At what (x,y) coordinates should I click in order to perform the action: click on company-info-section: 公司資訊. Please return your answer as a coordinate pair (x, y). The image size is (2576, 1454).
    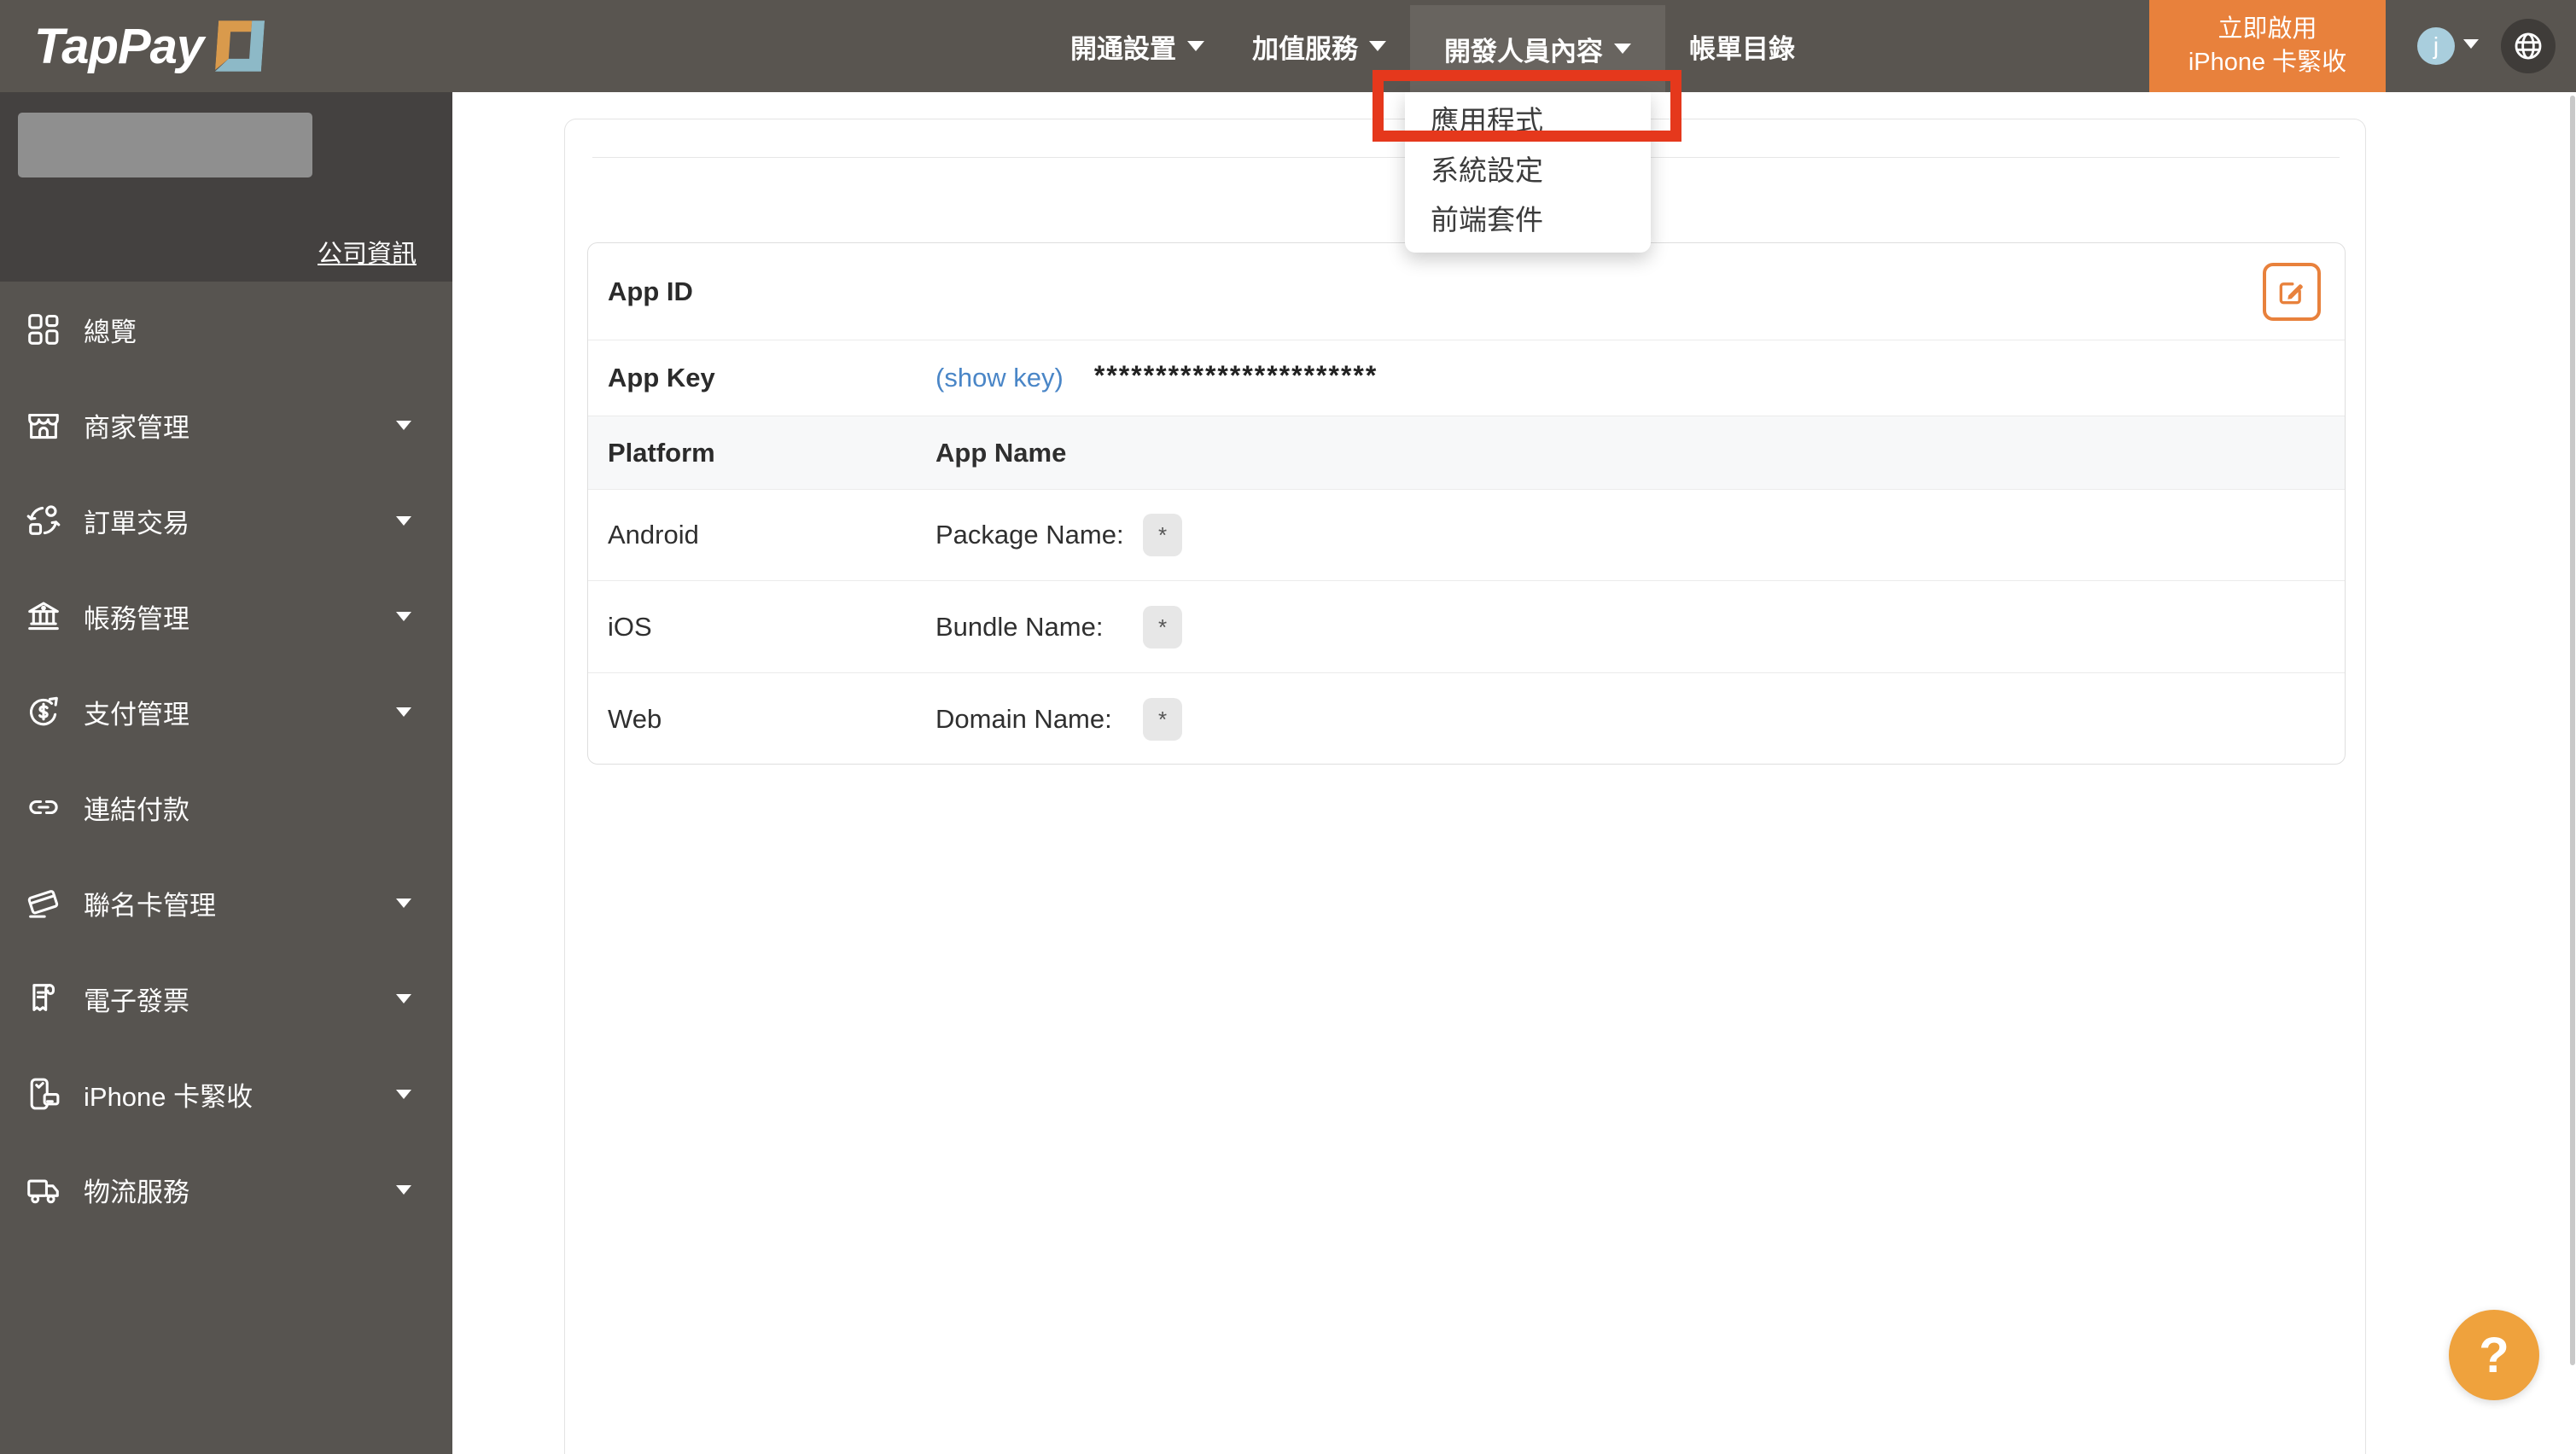
    Looking at the image, I should click on (226, 187).